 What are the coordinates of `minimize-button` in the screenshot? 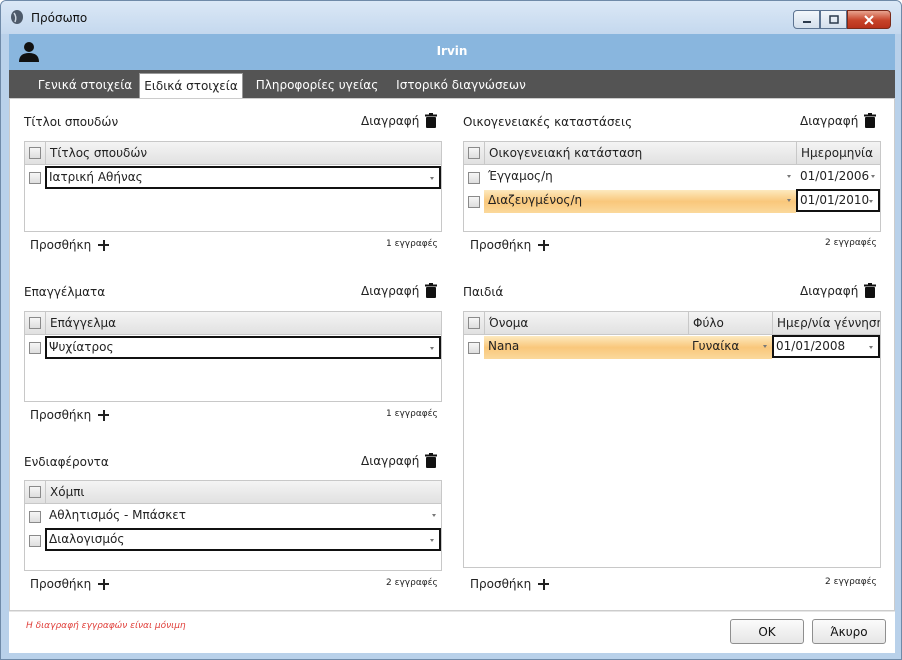 It's located at (806, 19).